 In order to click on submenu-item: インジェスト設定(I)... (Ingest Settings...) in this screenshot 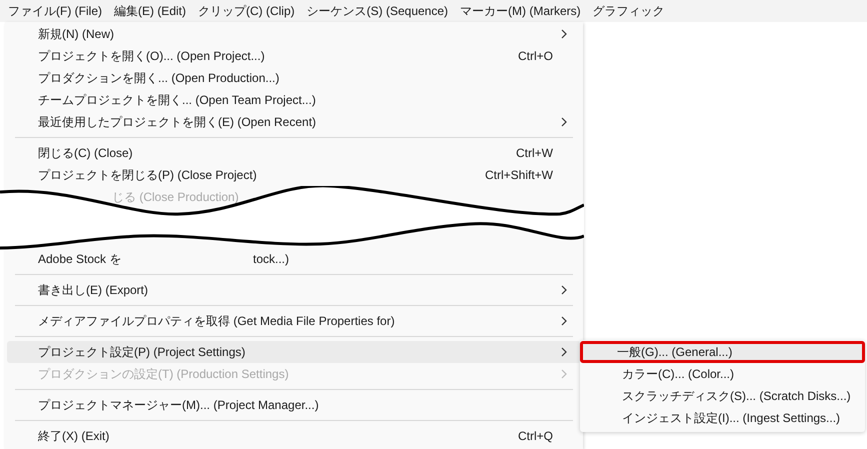, I will do `click(722, 418)`.